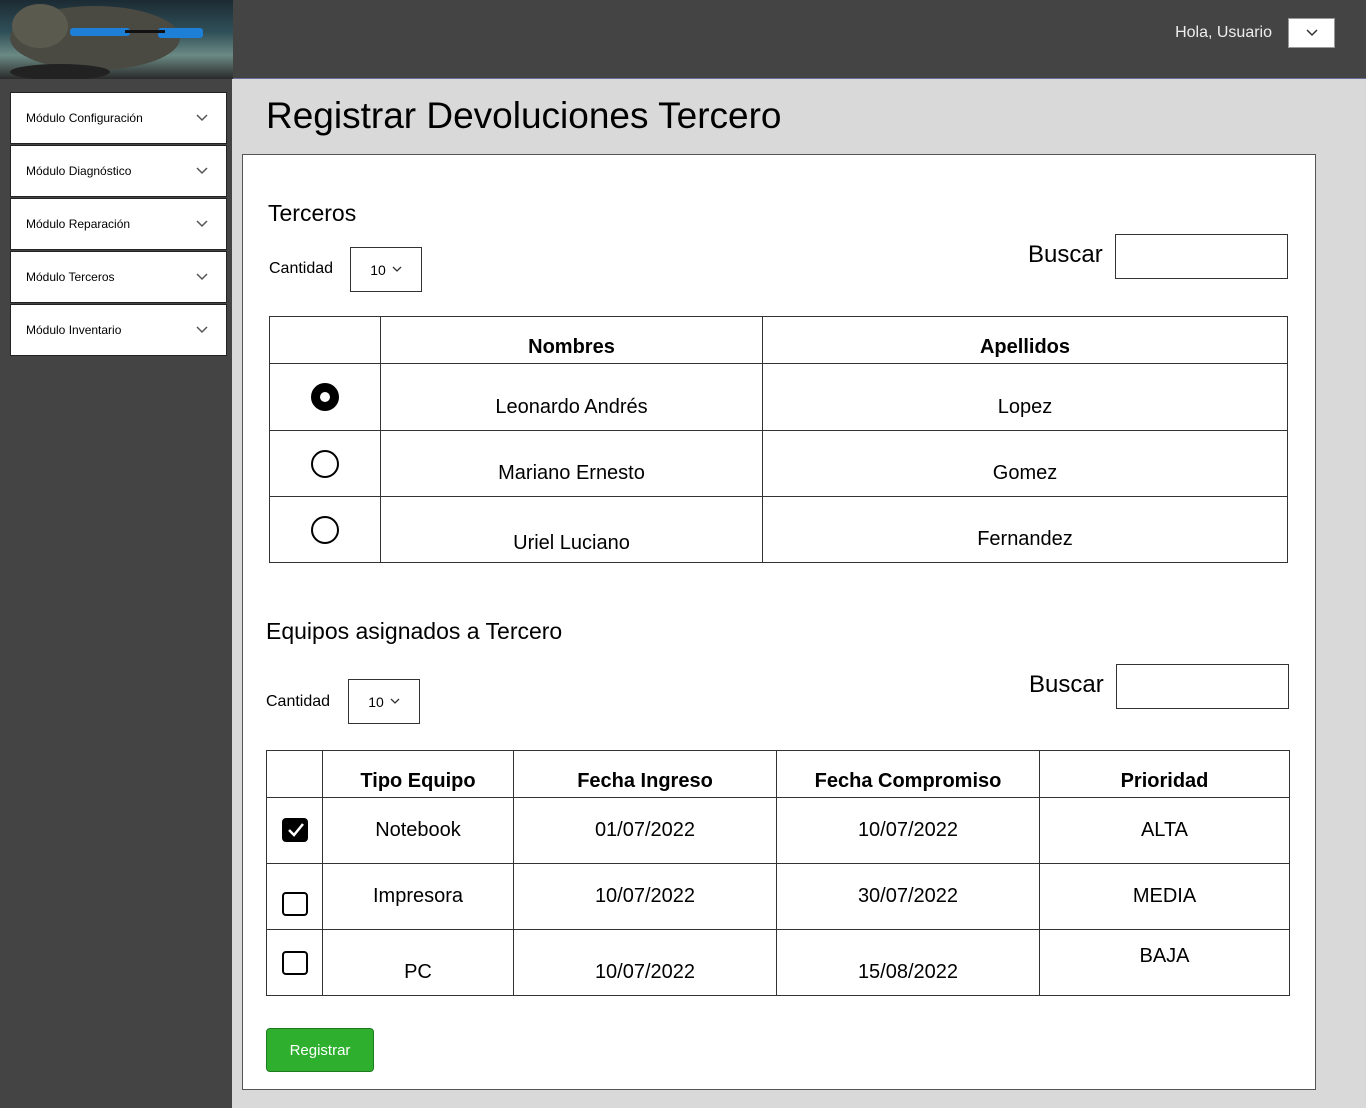 The image size is (1366, 1108). I want to click on sidebar-item-label: Módulo Configuración, so click(84, 118).